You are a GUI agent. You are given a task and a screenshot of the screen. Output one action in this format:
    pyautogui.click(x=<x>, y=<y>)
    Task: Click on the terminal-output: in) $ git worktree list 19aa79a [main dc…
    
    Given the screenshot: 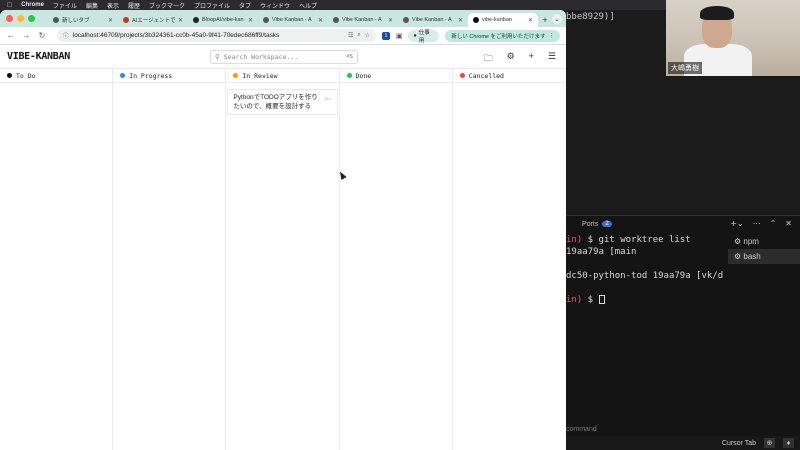 What is the action you would take?
    pyautogui.click(x=646, y=270)
    